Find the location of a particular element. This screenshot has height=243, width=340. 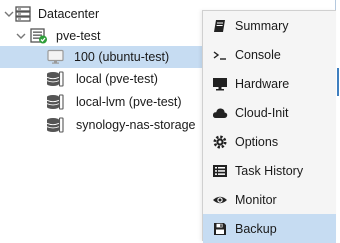

menu-item-cloud-init: Cloud-Init is located at coordinates (269, 112).